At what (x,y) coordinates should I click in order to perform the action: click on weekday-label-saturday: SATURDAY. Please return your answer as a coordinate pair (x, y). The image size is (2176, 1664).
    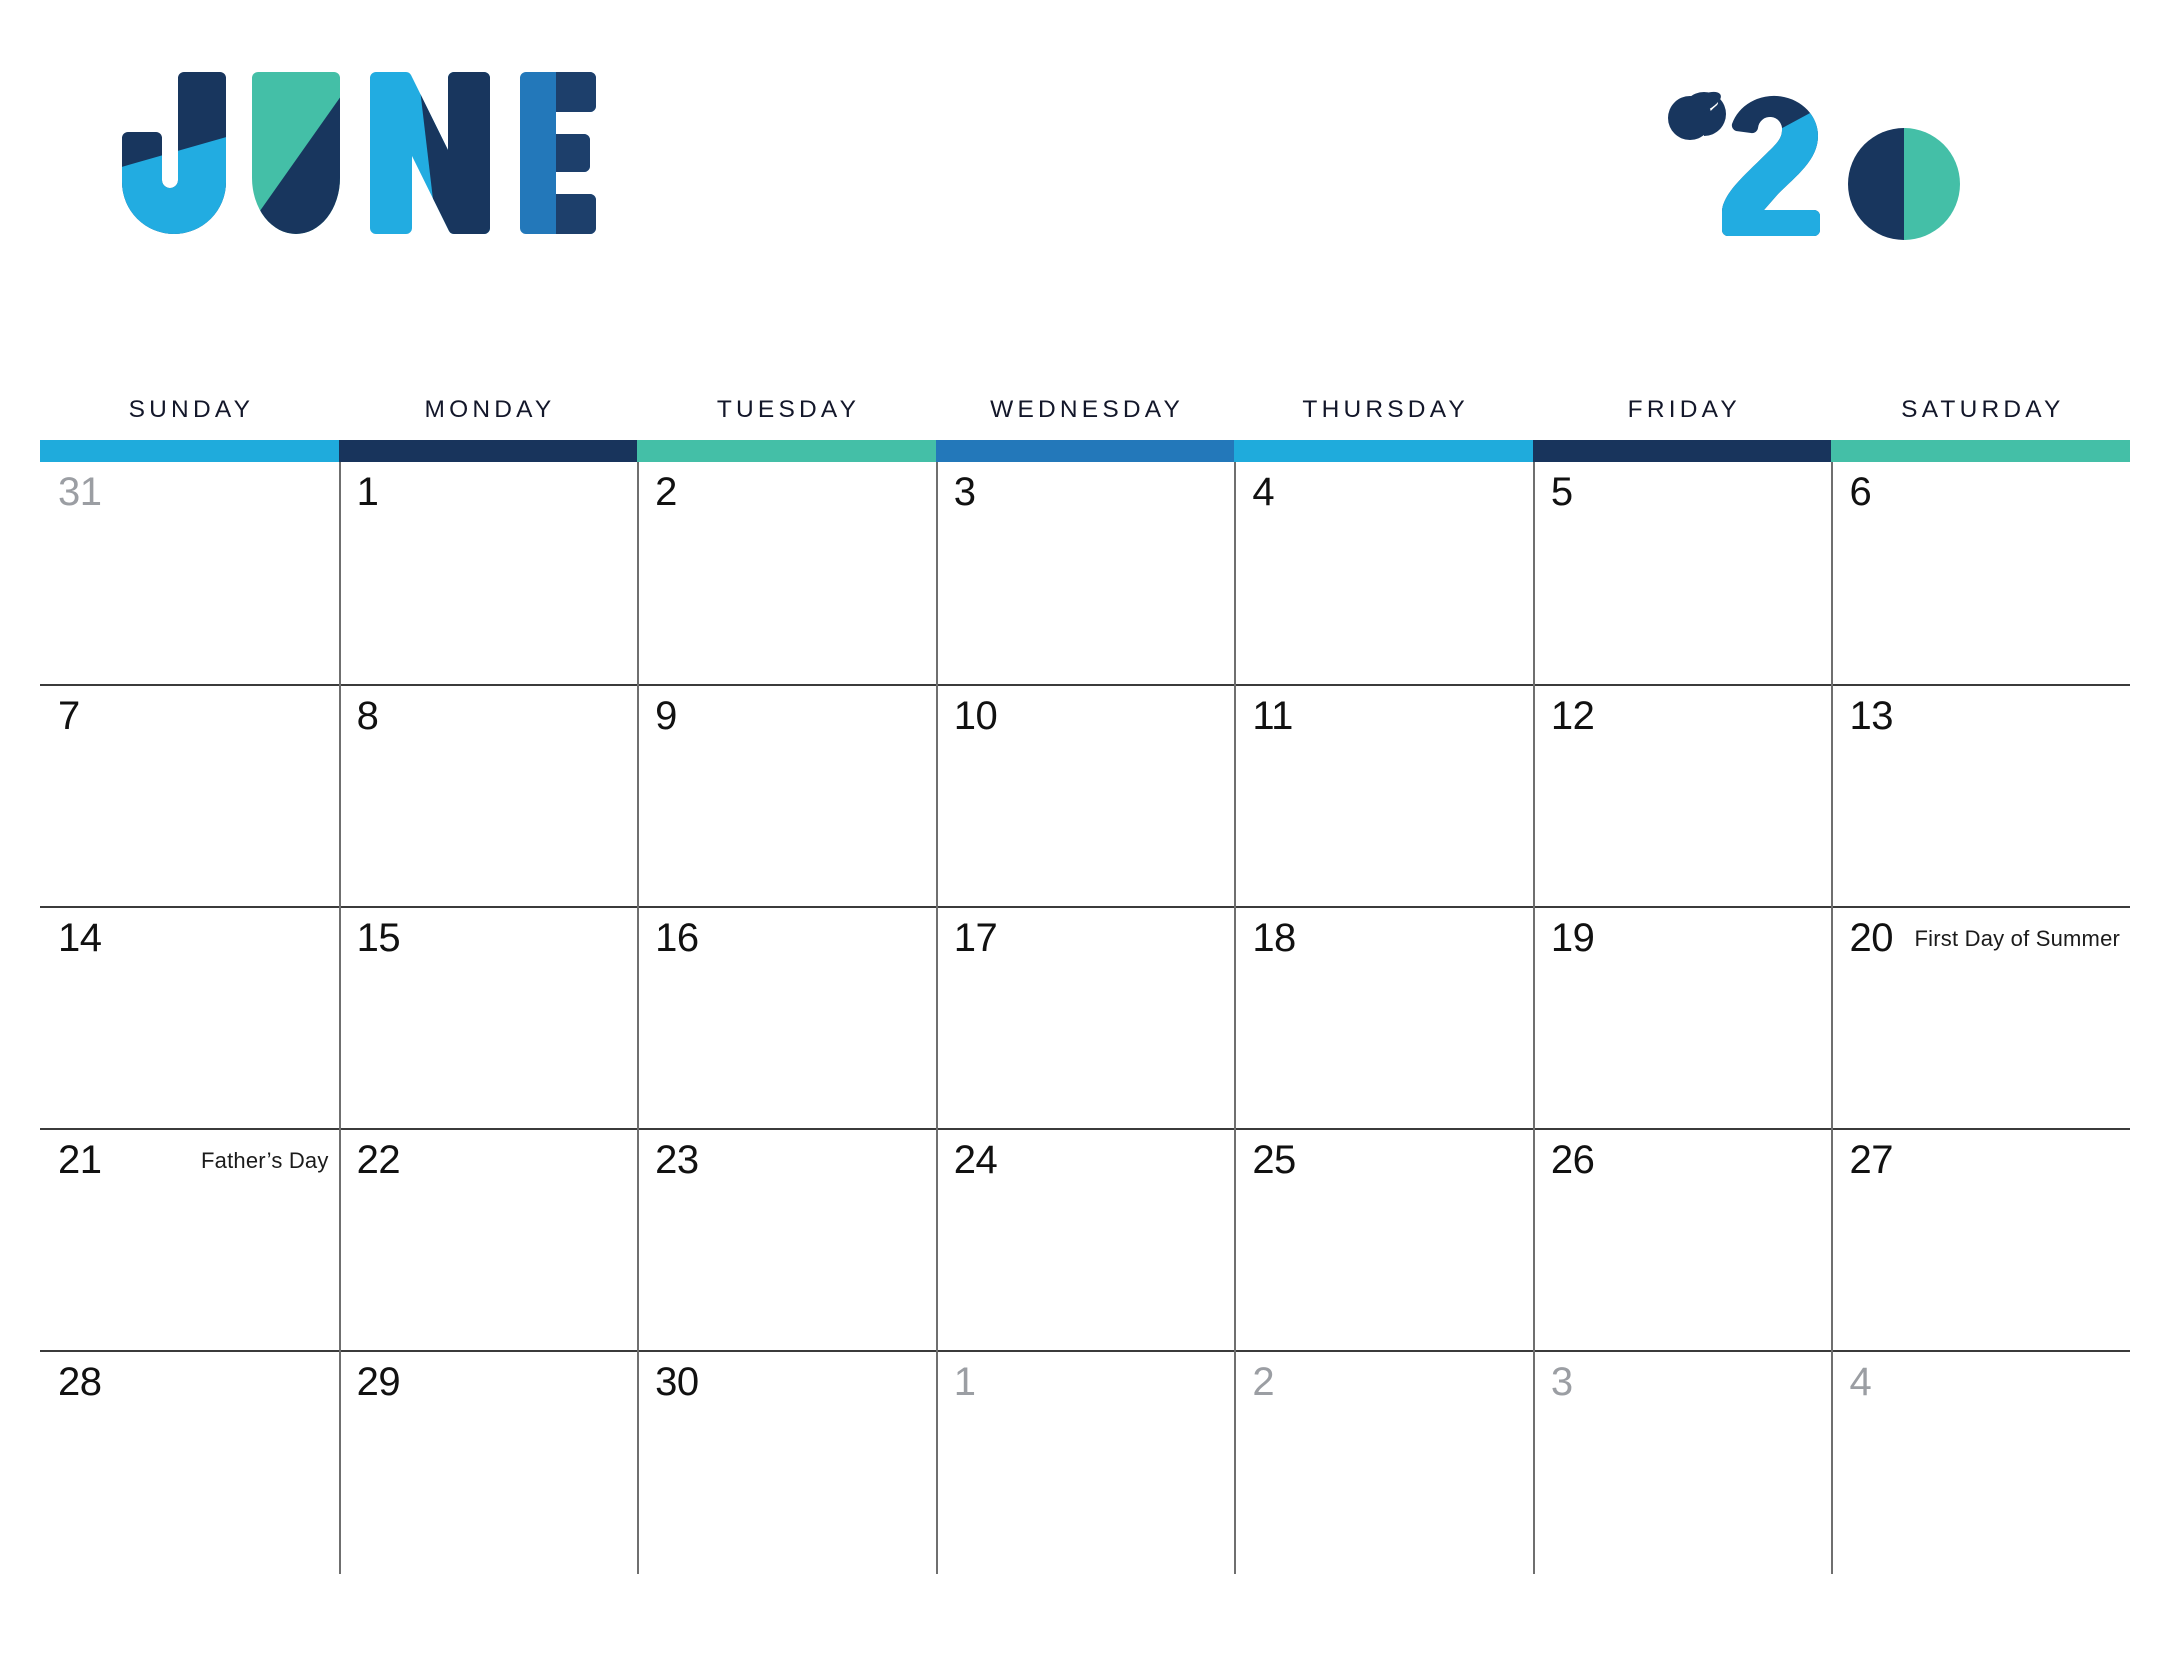
    Looking at the image, I should click on (1983, 409).